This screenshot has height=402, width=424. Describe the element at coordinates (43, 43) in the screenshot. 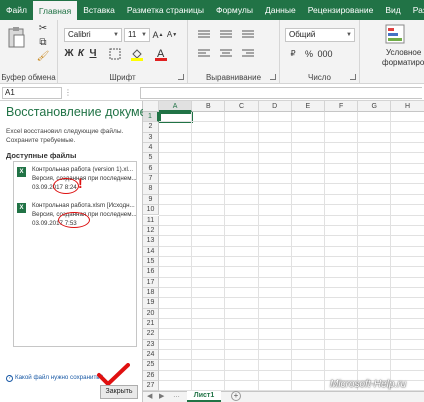

I see `copy-icon: ⧉` at that location.